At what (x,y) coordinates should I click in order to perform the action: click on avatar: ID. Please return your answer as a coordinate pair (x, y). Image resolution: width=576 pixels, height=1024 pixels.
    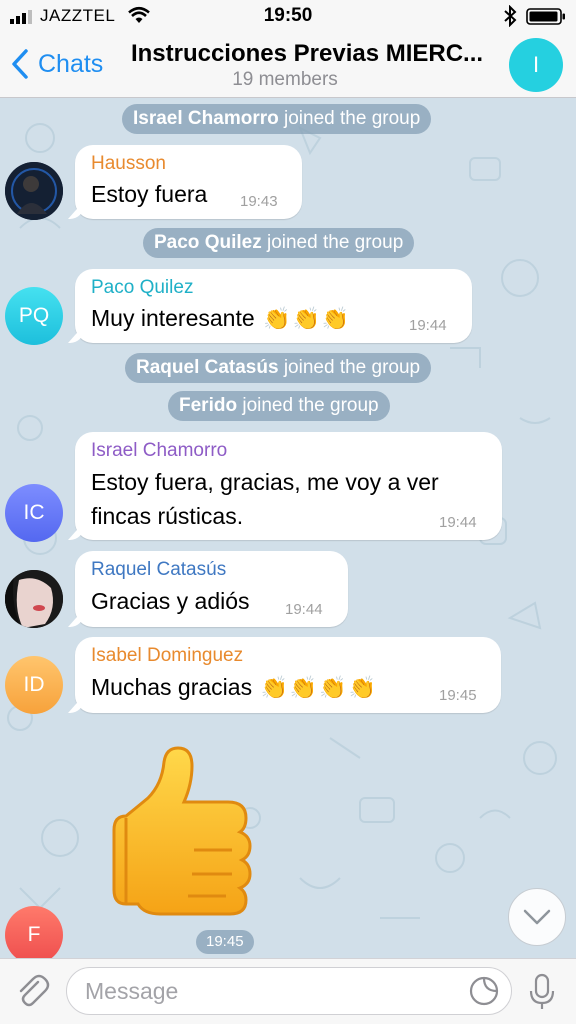
    Looking at the image, I should click on (34, 685).